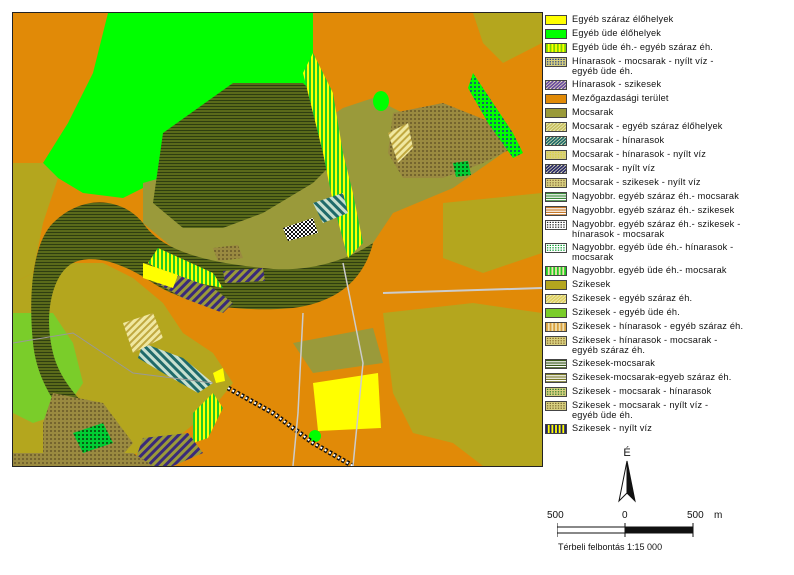 The image size is (794, 575). Describe the element at coordinates (667, 86) in the screenshot. I see `legend-item: Hínarasok - szikesek` at that location.